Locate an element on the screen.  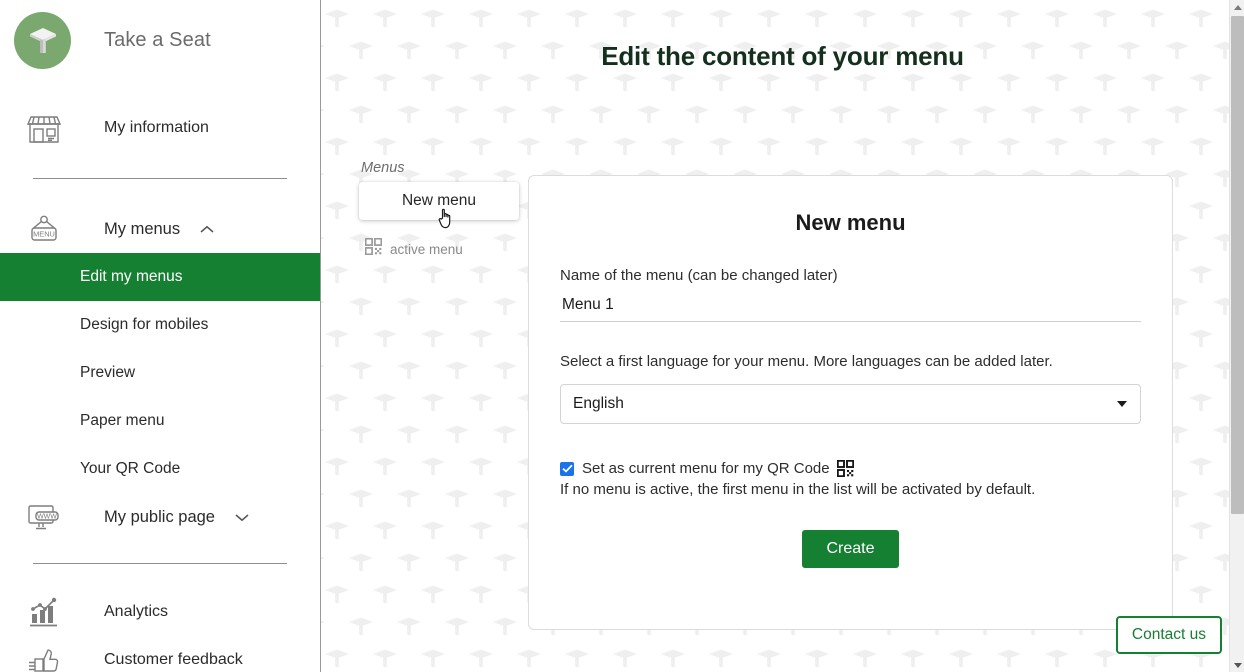
active-menu-label: active menu is located at coordinates (426, 249).